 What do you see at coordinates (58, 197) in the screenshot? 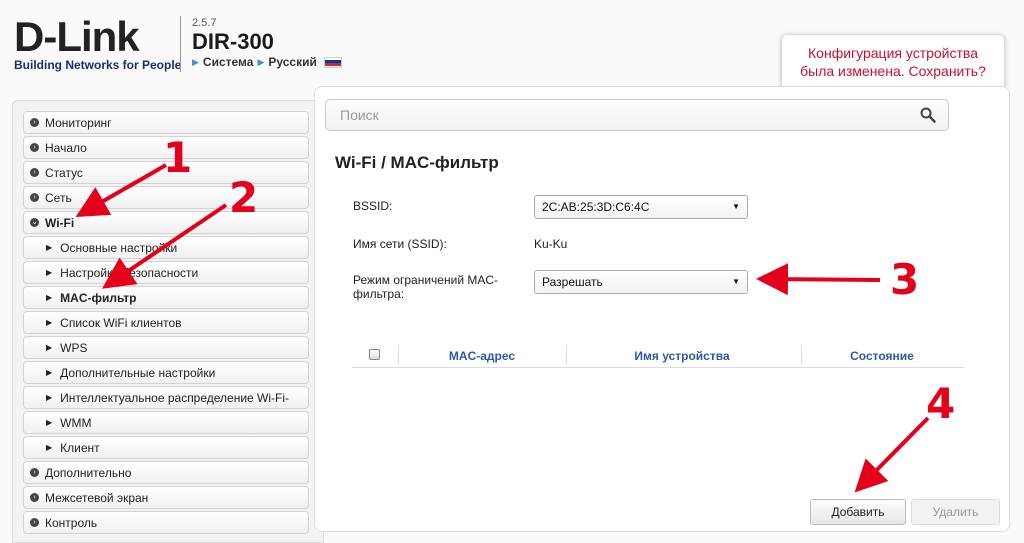
I see `sidebar-item-label: Сеть` at bounding box center [58, 197].